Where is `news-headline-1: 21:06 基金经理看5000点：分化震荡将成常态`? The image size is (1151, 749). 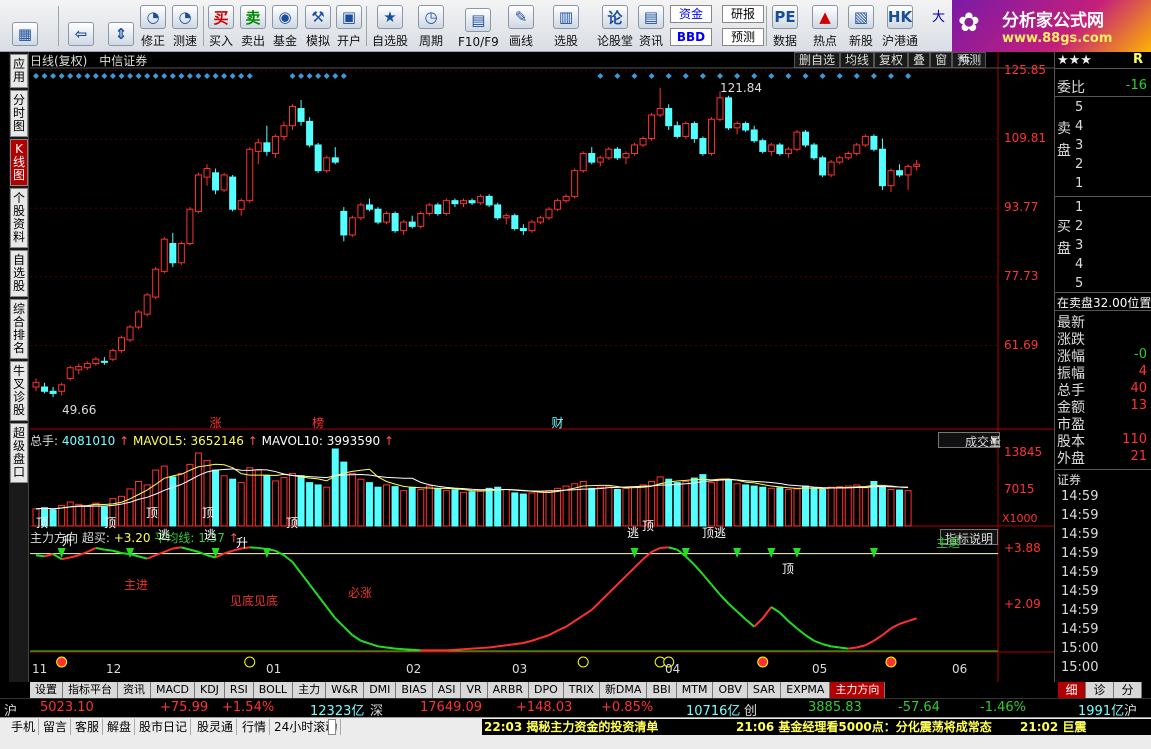
news-headline-1: 21:06 基金经理看5000点：分化震荡将成常态 is located at coordinates (864, 727).